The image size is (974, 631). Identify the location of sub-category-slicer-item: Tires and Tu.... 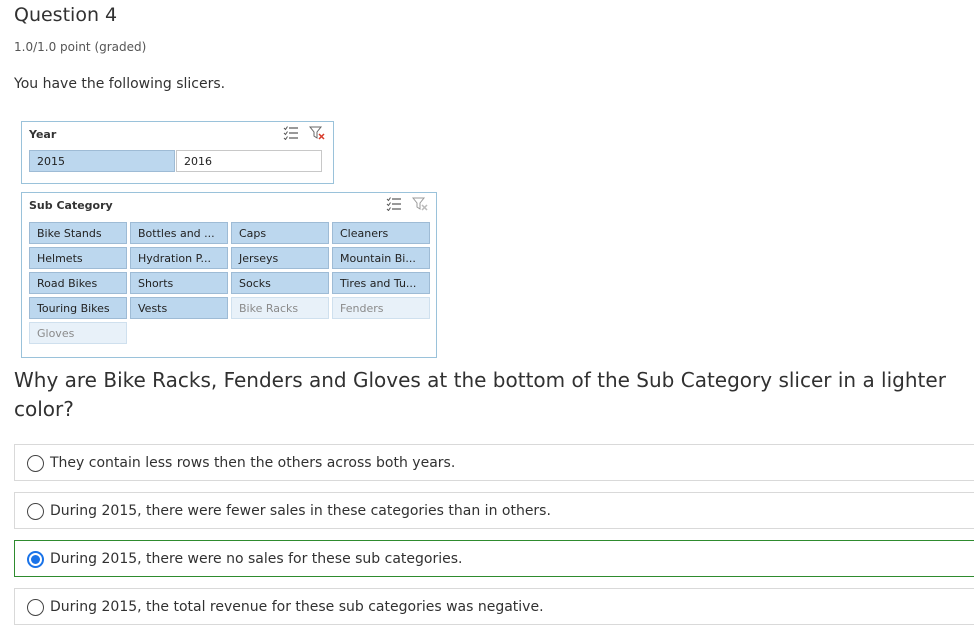
(381, 283).